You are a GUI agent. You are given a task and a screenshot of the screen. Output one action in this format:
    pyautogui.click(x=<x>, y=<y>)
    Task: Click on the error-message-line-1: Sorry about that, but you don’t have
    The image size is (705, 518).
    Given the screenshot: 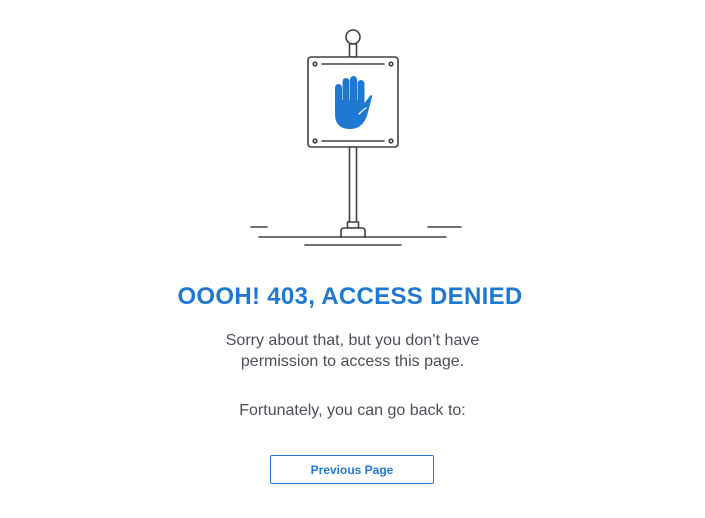 What is the action you would take?
    pyautogui.click(x=352, y=340)
    